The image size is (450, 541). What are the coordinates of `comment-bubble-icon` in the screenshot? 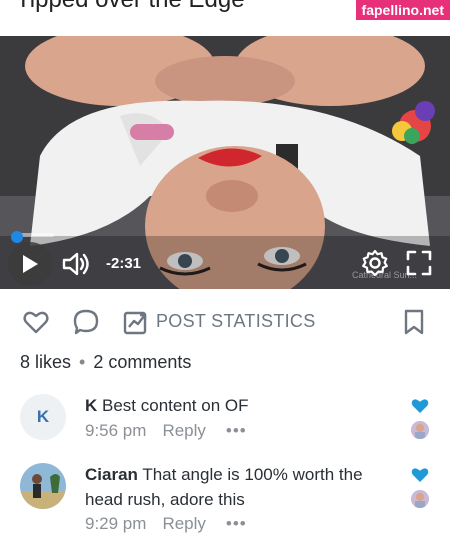 It's located at (86, 322).